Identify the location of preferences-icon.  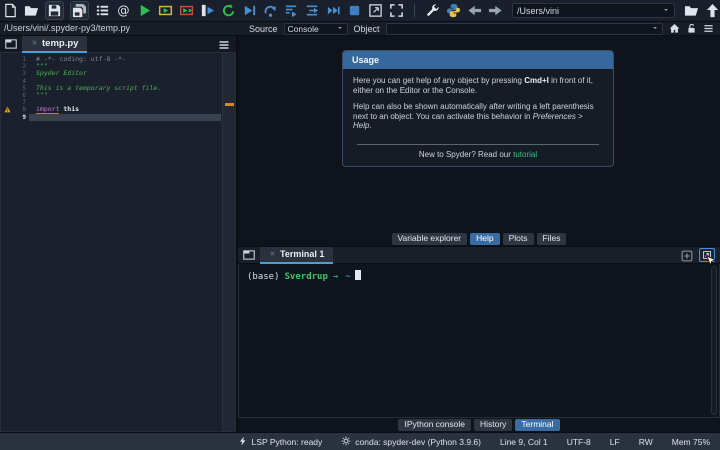
(432, 10).